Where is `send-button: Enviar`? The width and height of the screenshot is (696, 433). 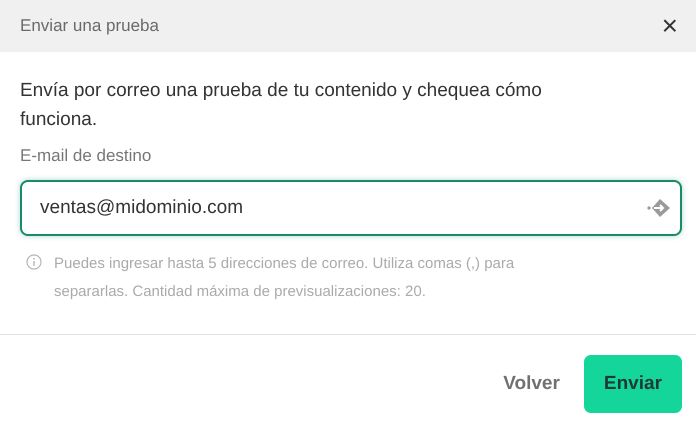 send-button: Enviar is located at coordinates (633, 384).